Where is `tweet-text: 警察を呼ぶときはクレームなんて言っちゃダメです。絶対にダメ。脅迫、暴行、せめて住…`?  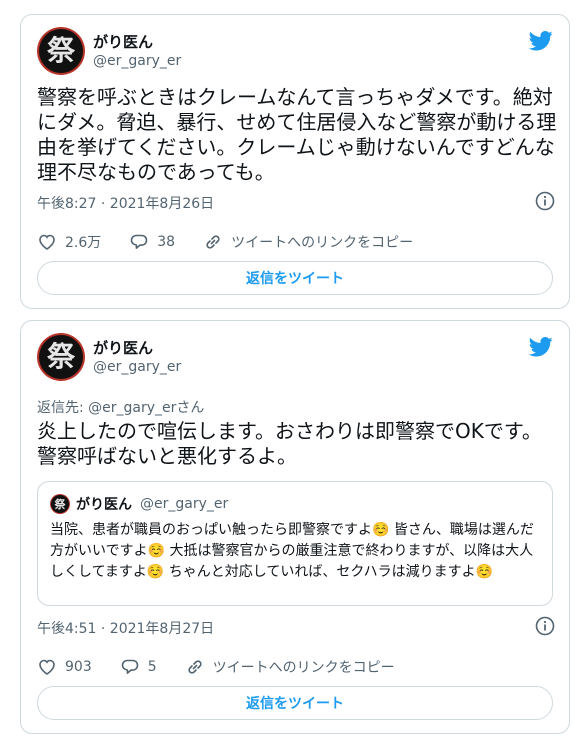 tweet-text: 警察を呼ぶときはクレームなんて言っちゃダメです。絶対にダメ。脅迫、暴行、せめて住… is located at coordinates (297, 134).